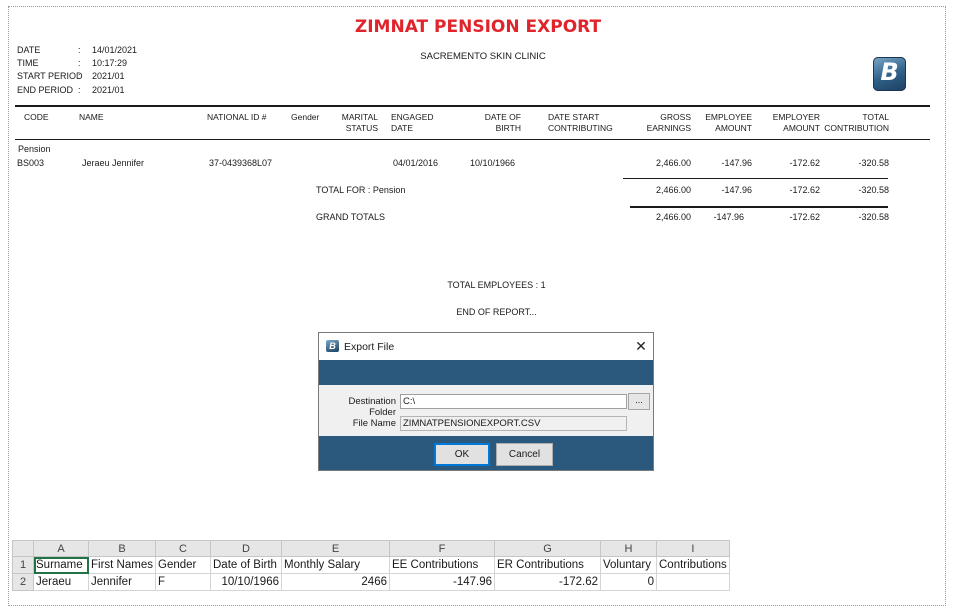 The height and width of the screenshot is (606, 956). Describe the element at coordinates (361, 190) in the screenshot. I see `group-total-label: TOTAL FOR : Pension` at that location.